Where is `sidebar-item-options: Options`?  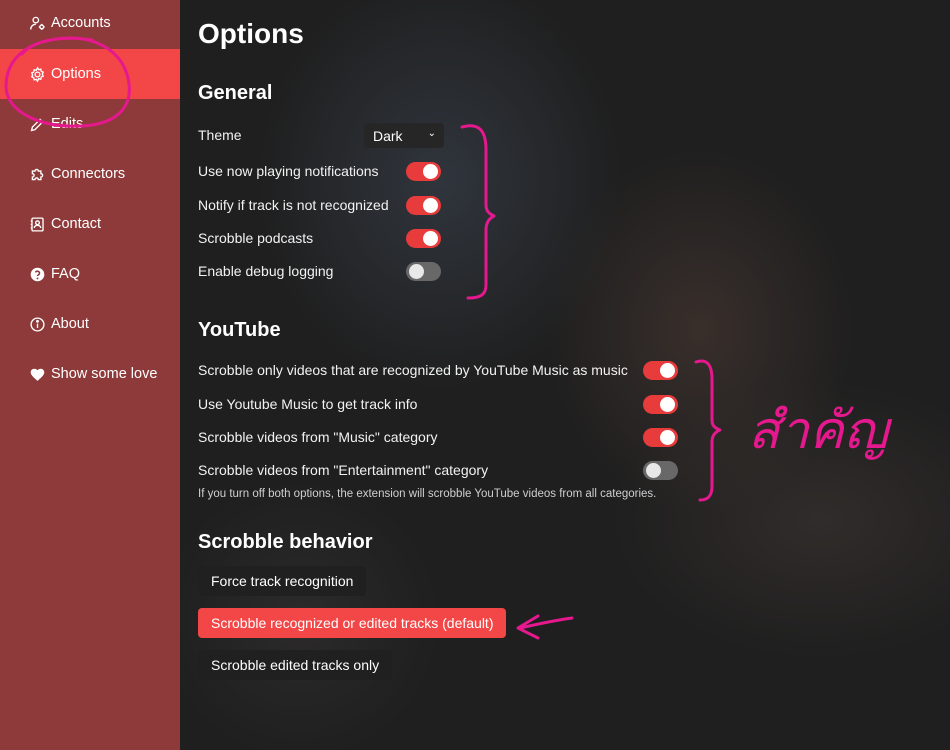 sidebar-item-options: Options is located at coordinates (90, 74).